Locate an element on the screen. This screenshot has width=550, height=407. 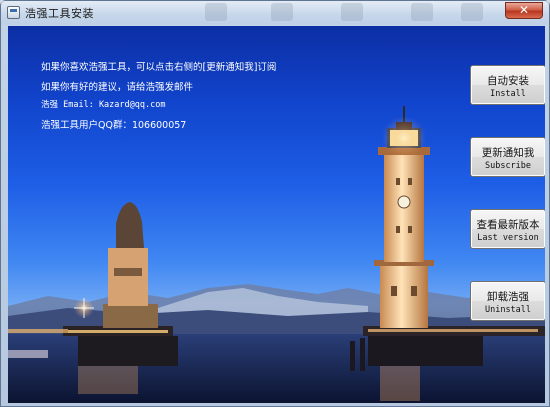
uninstall-button-label-cn: 卸载浩强 is located at coordinates (508, 297).